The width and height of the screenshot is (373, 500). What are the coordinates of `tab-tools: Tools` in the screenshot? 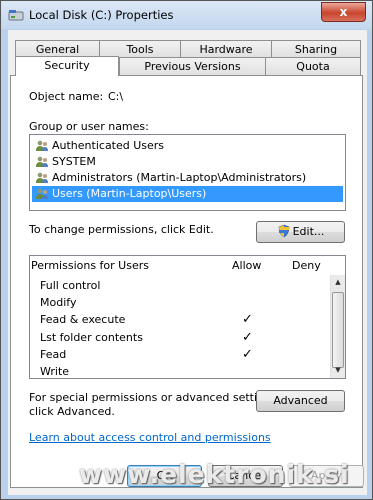 It's located at (140, 48).